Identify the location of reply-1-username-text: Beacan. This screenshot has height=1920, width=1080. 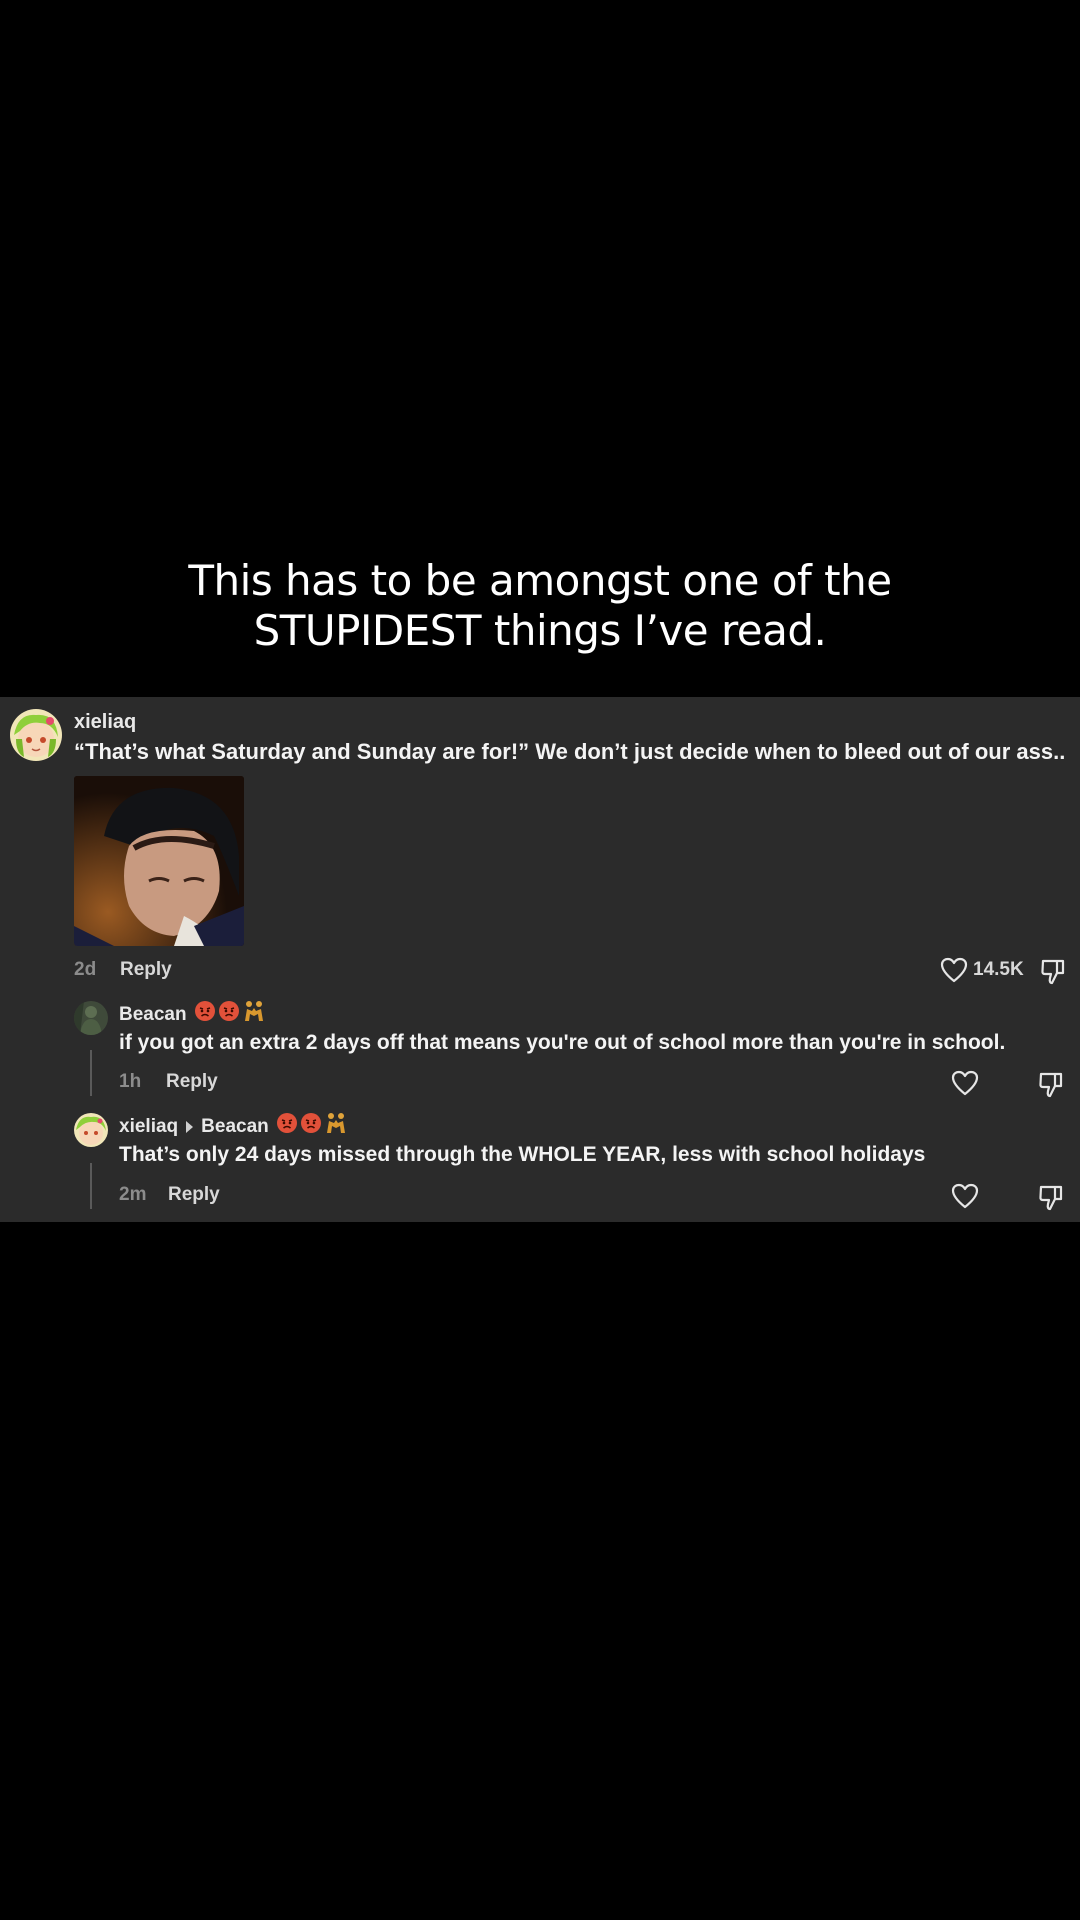
(153, 1014).